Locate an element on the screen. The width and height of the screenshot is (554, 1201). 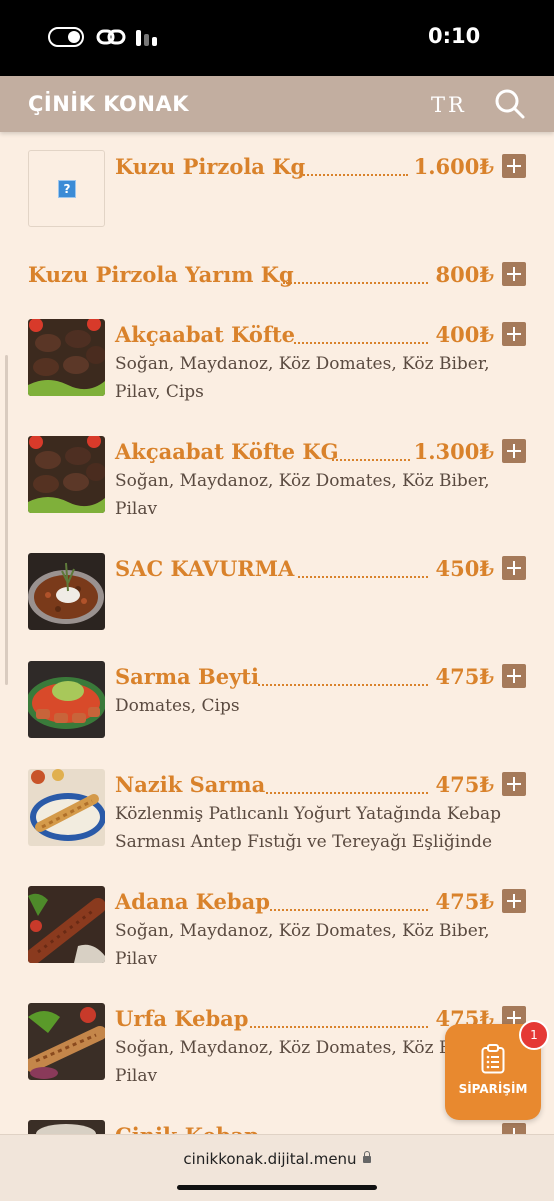
clipboard-icon is located at coordinates (493, 1059).